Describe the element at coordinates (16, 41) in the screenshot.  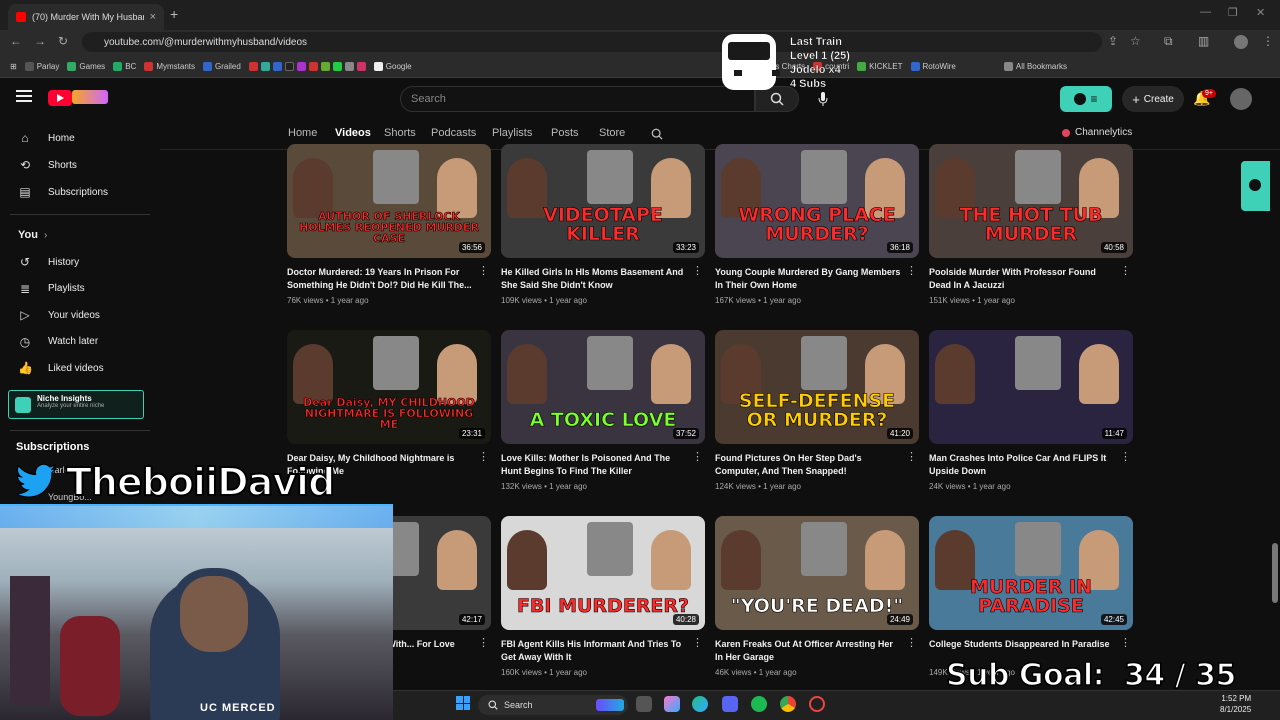
I see `back-icon: ←` at that location.